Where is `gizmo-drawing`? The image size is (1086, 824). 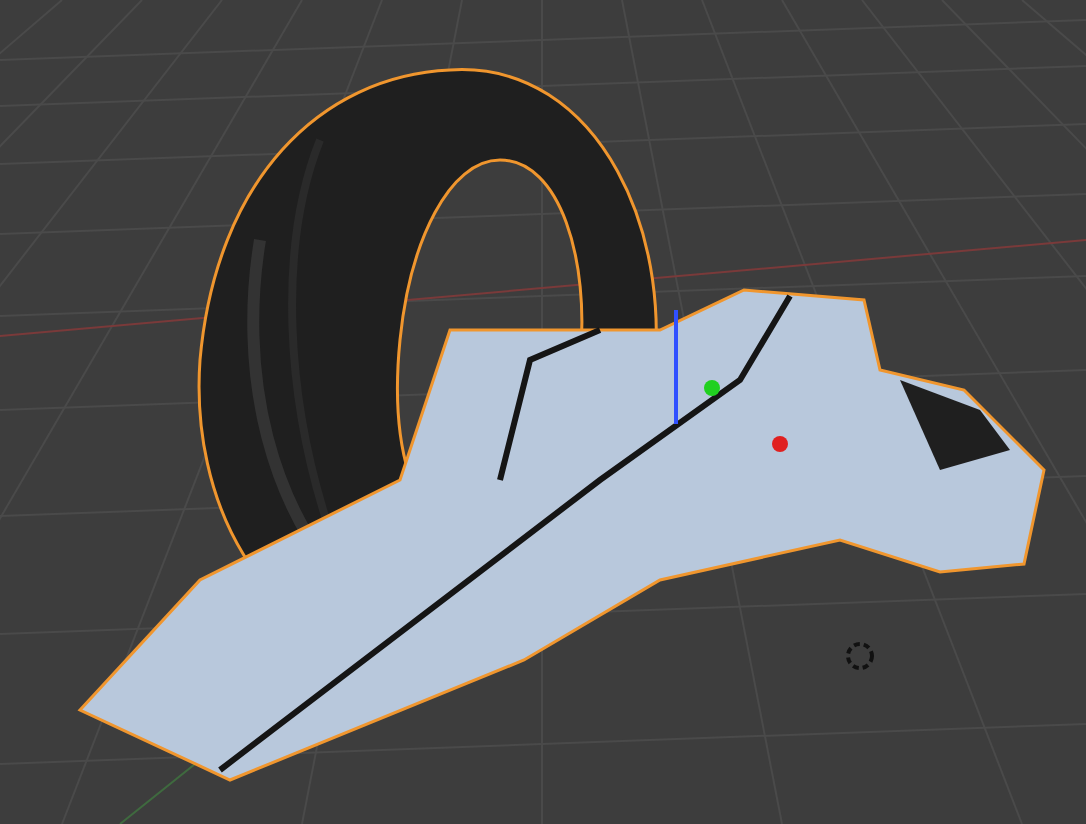 gizmo-drawing is located at coordinates (731, 381).